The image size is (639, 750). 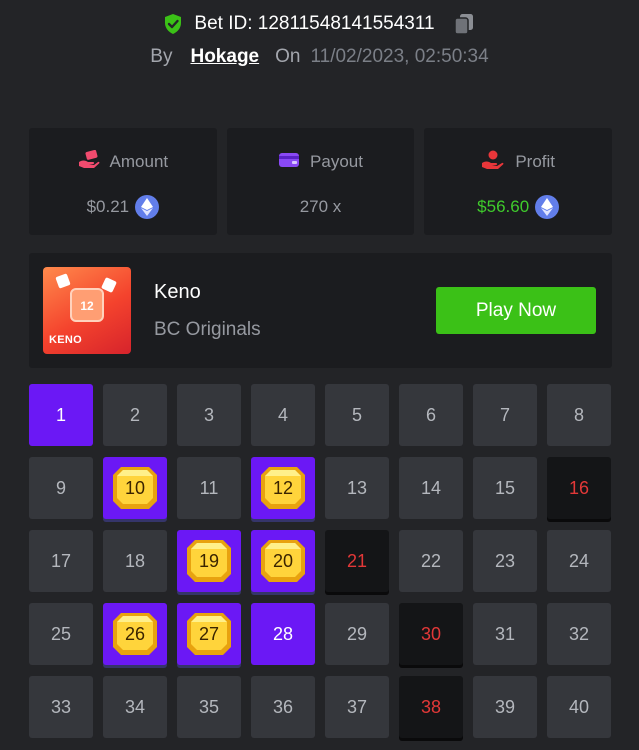 I want to click on profit-hand-icon, so click(x=493, y=162).